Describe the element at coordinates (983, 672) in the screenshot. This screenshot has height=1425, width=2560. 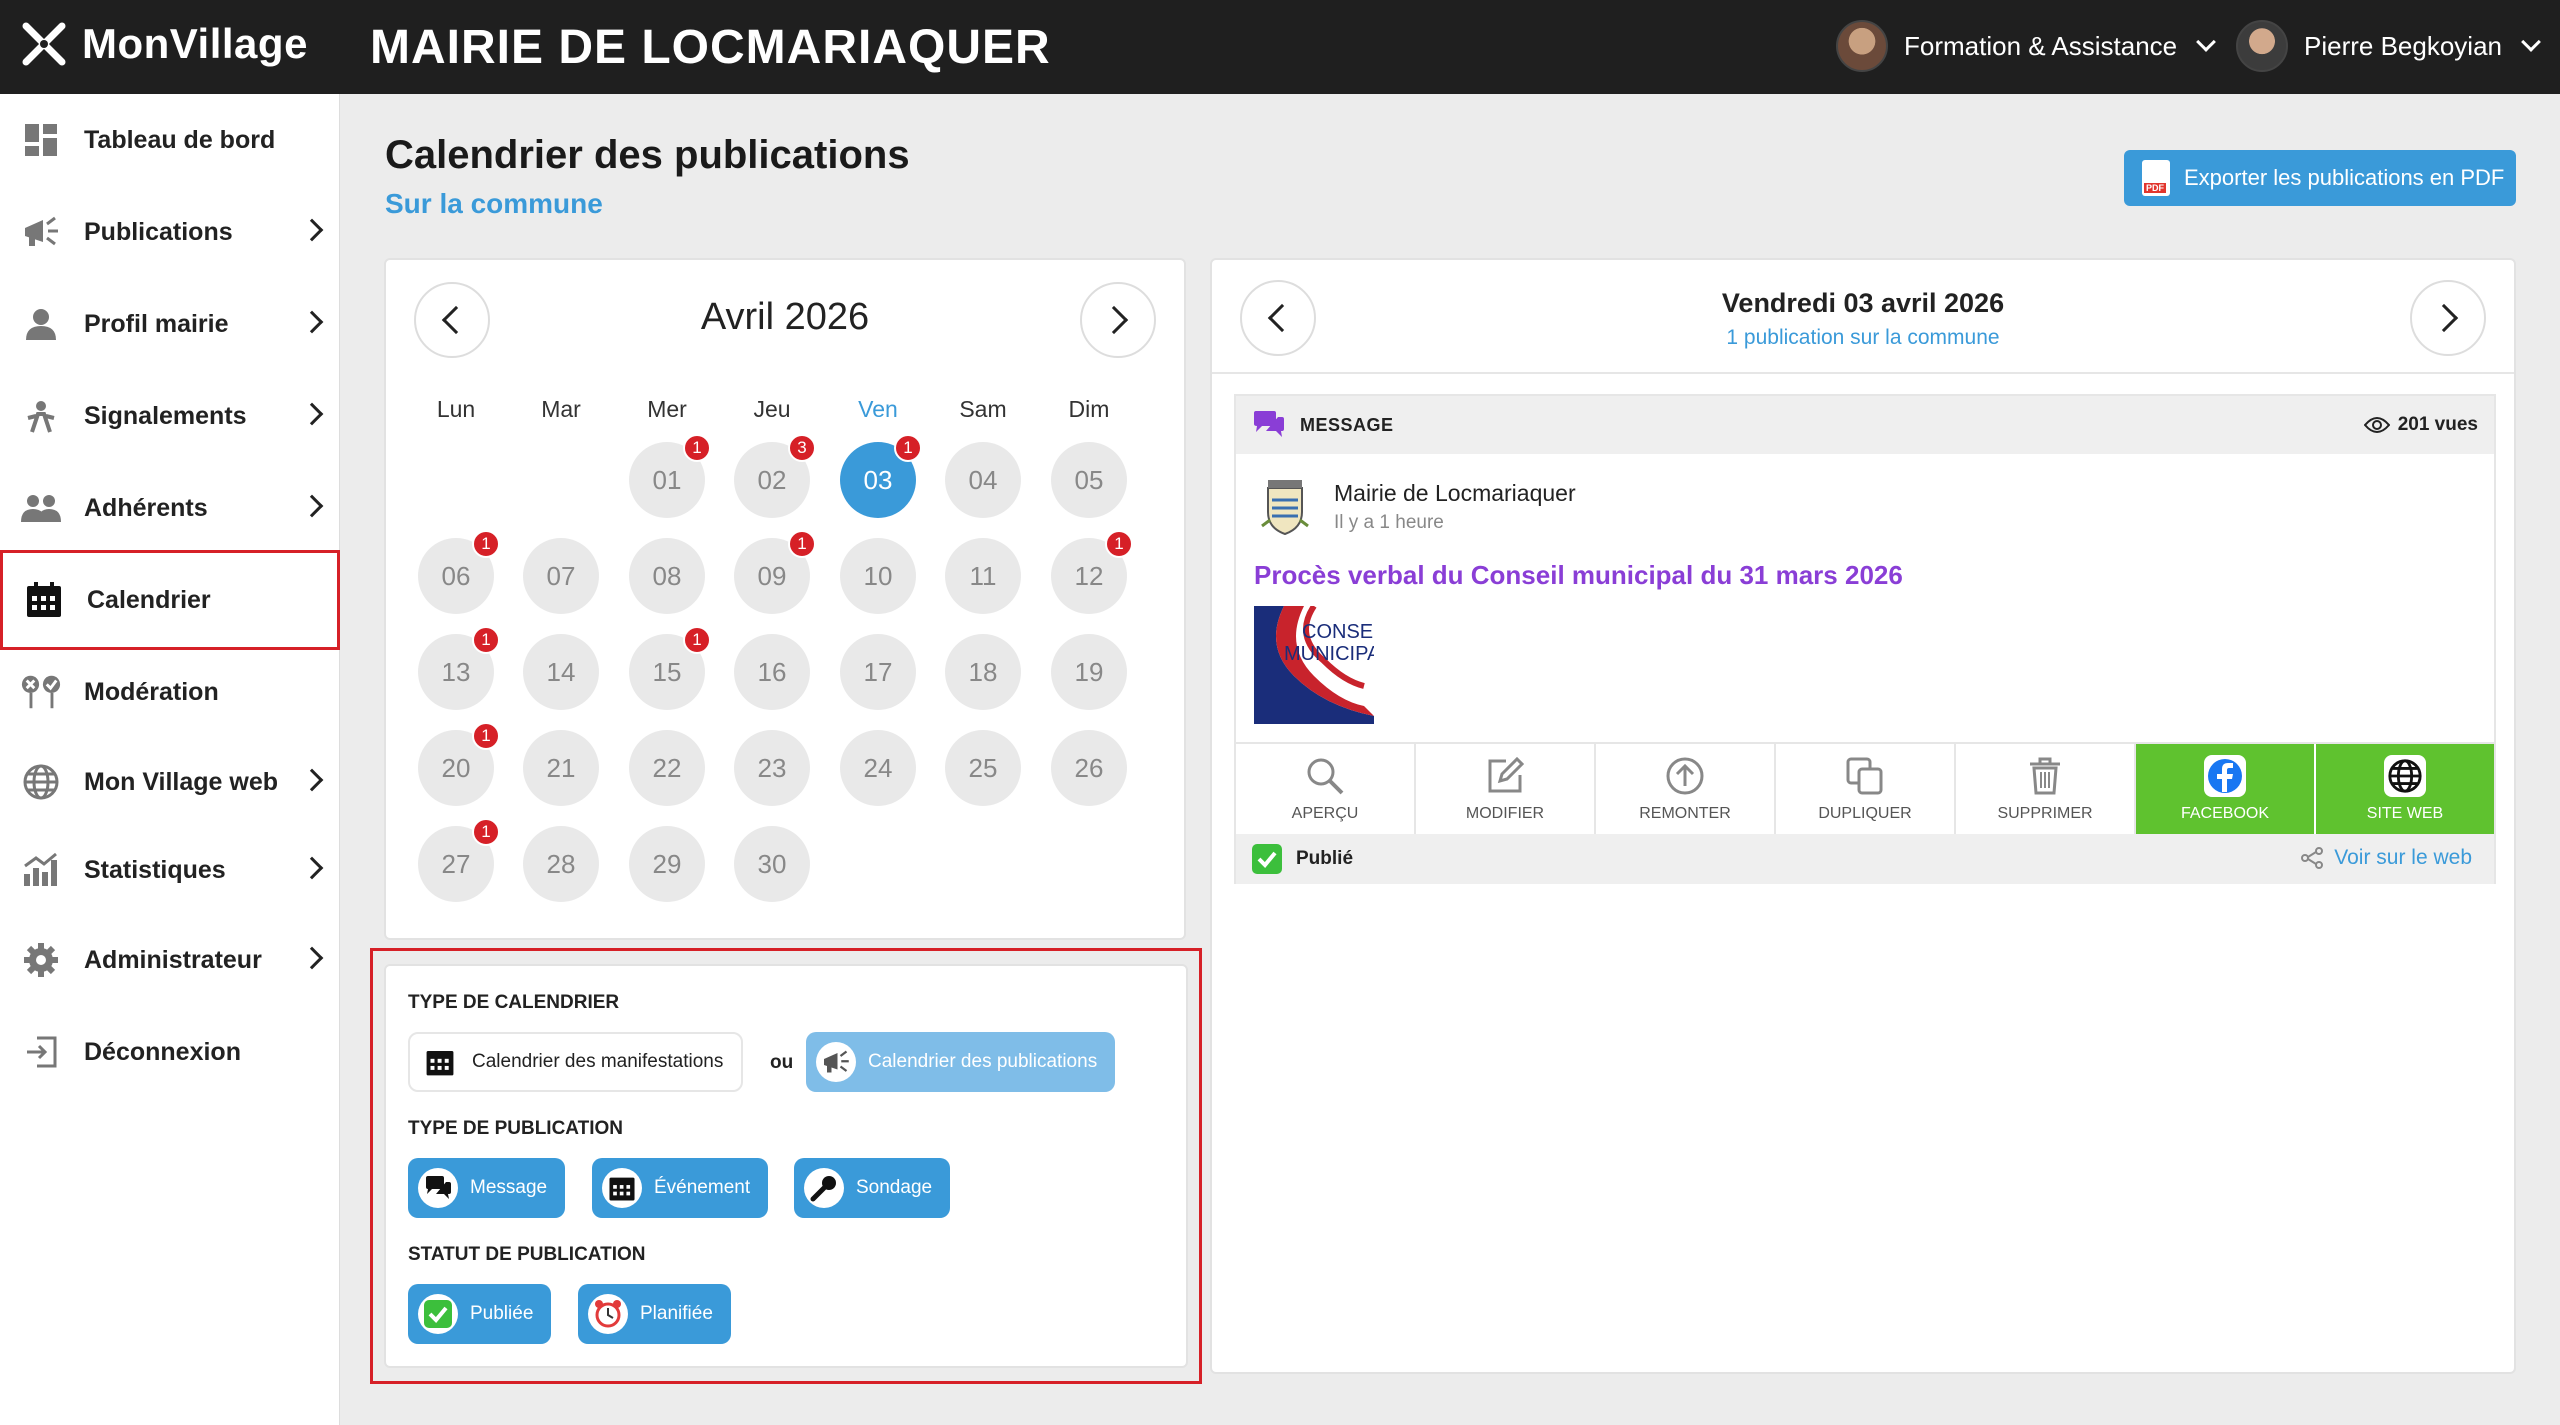
I see `calendar-day: 18` at that location.